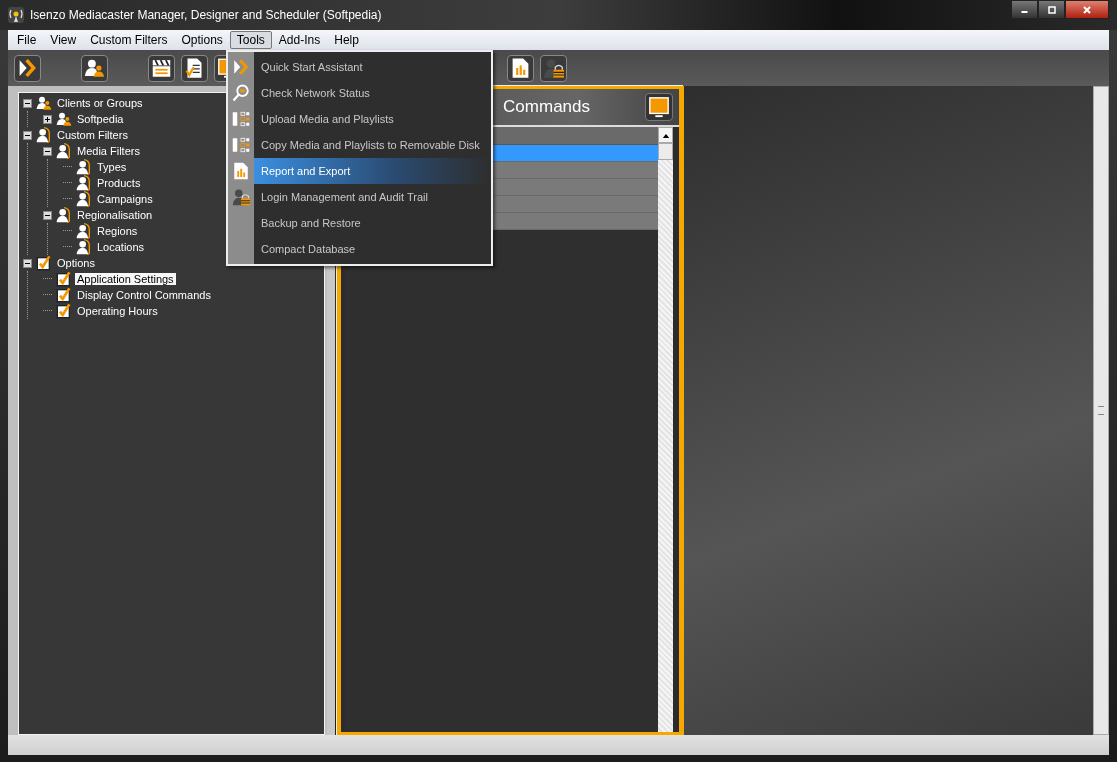  Describe the element at coordinates (359, 119) in the screenshot. I see `menu-item: Upload Media and Playlists` at that location.